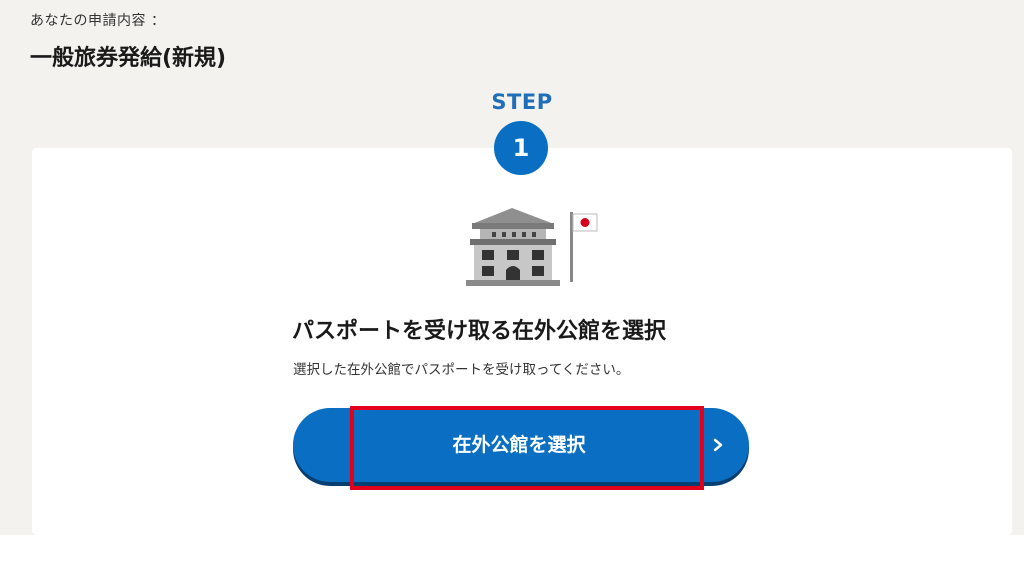 This screenshot has height=576, width=1024. I want to click on application-type: 一般旅券発給(新規), so click(128, 58).